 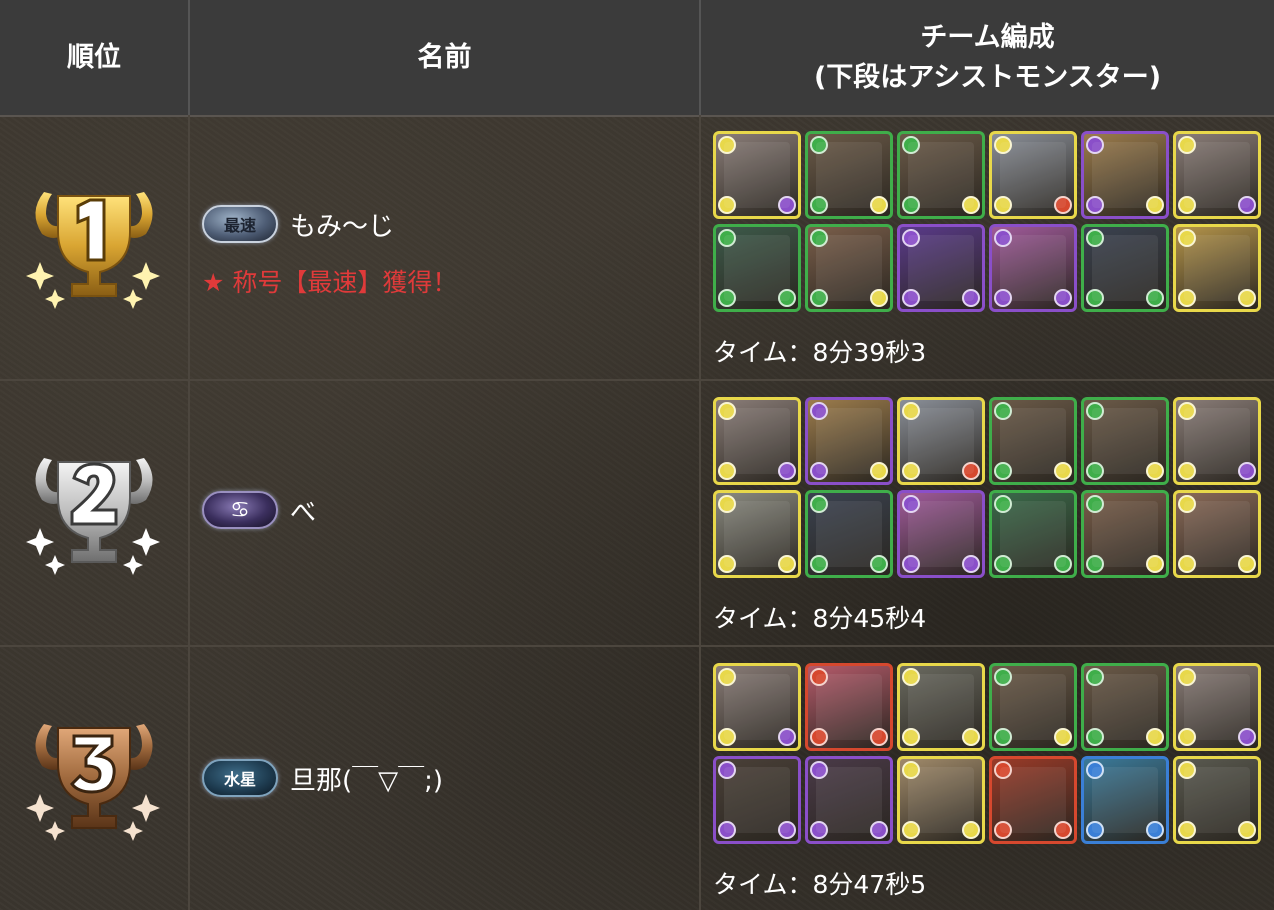 What do you see at coordinates (820, 352) in the screenshot?
I see `clear-time: タイム：8分39秒3` at bounding box center [820, 352].